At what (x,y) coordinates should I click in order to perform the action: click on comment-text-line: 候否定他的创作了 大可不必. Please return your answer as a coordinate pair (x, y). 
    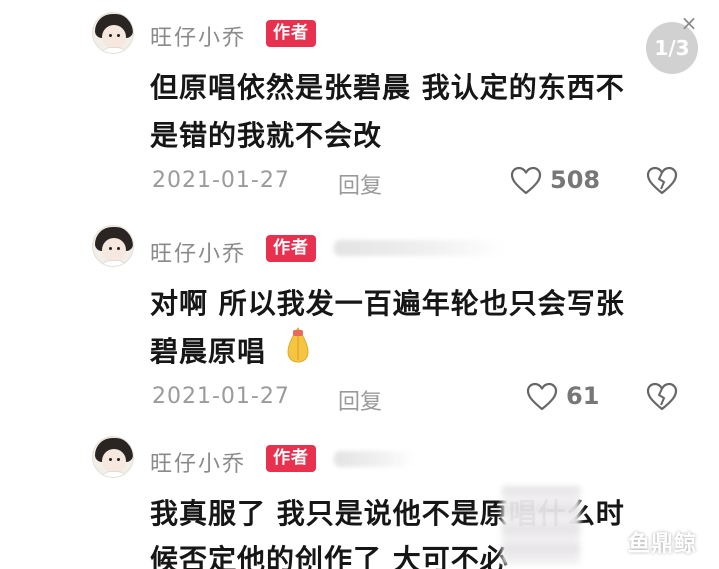
    Looking at the image, I should click on (329, 556).